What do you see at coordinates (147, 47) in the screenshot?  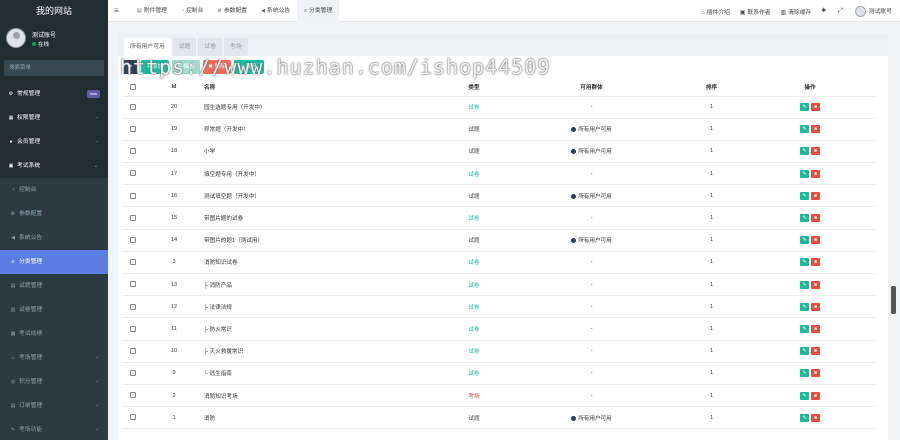 I see `category-tab: 所有用户可用` at bounding box center [147, 47].